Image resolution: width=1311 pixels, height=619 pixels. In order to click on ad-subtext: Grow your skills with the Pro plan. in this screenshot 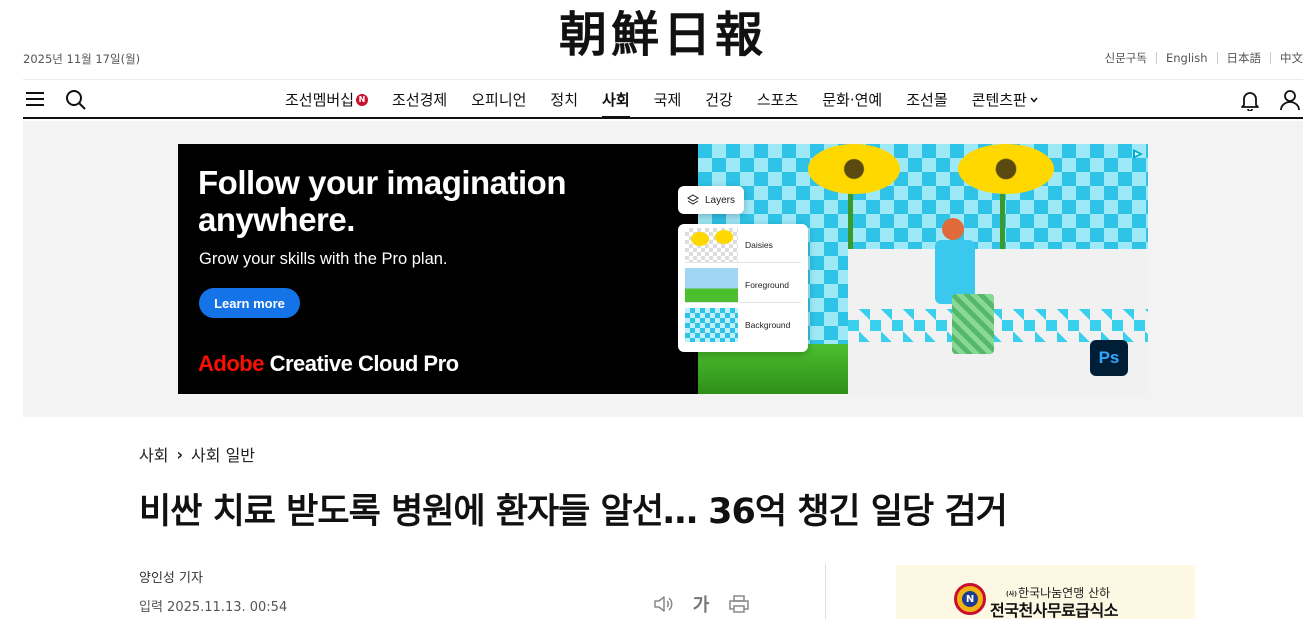, I will do `click(323, 259)`.